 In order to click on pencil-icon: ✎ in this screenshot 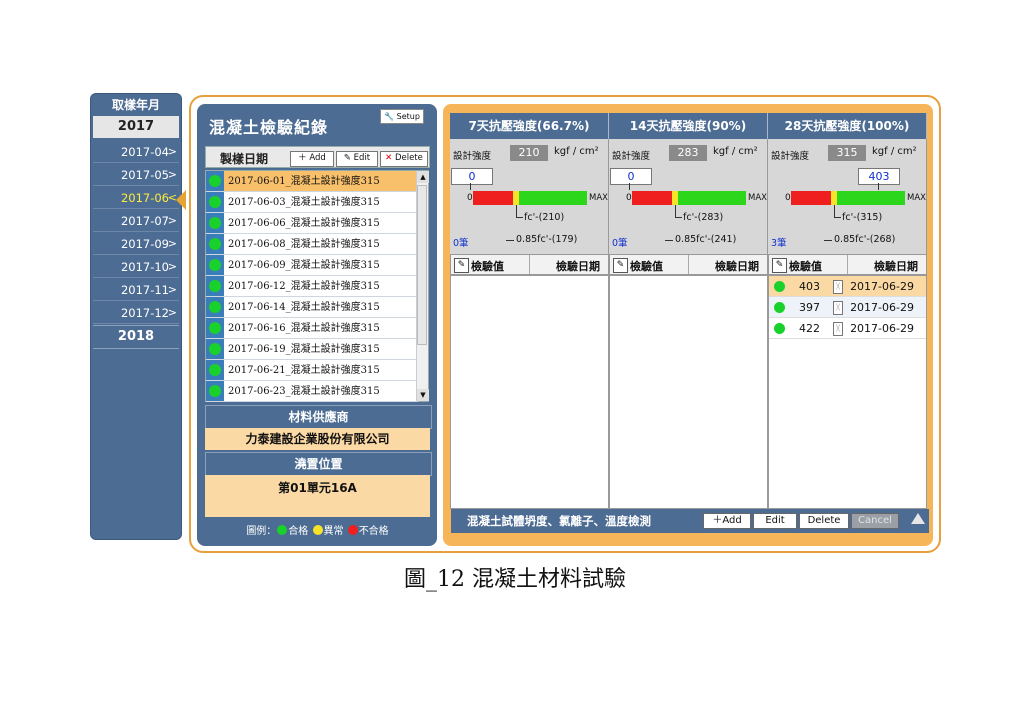, I will do `click(347, 158)`.